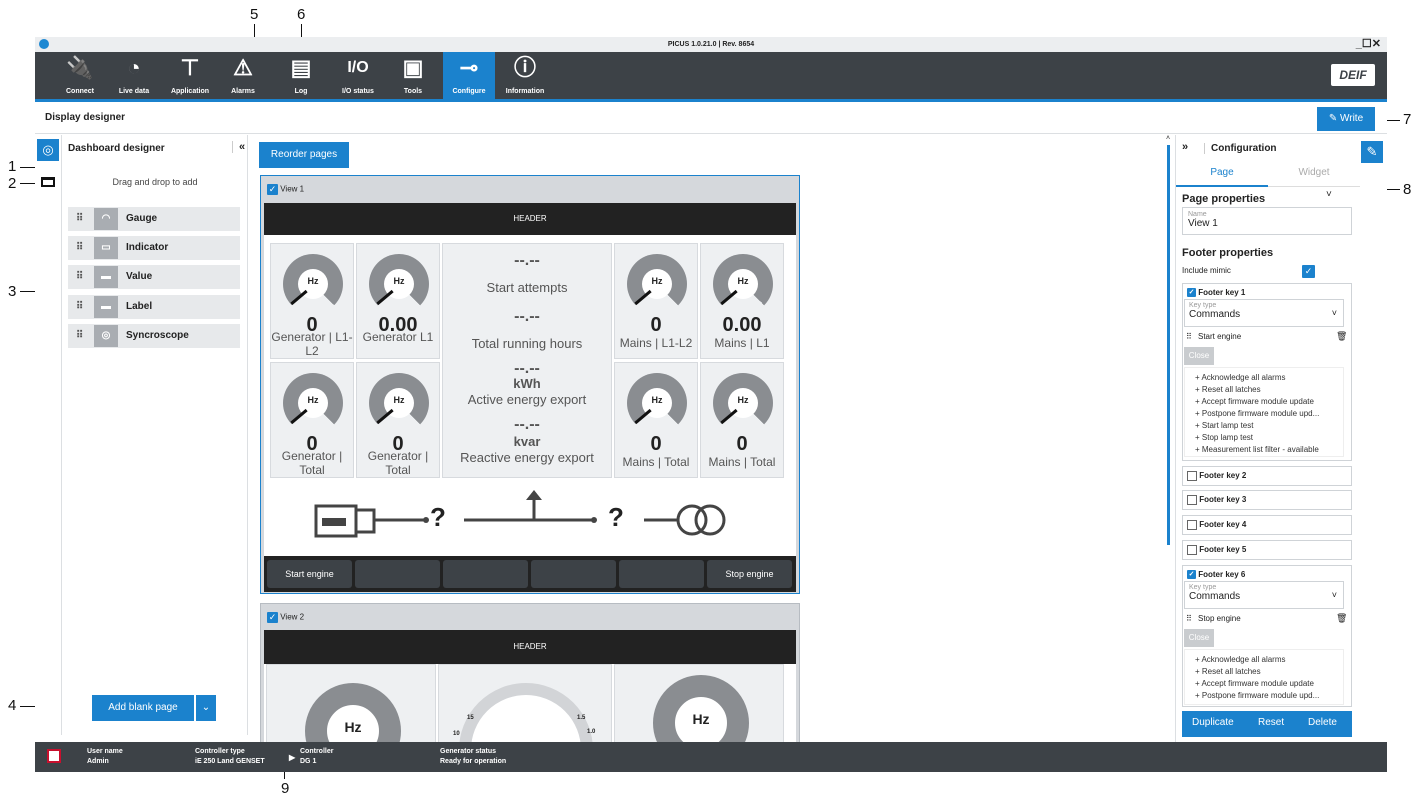  I want to click on edit-pencil-icon: ✎, so click(1372, 152).